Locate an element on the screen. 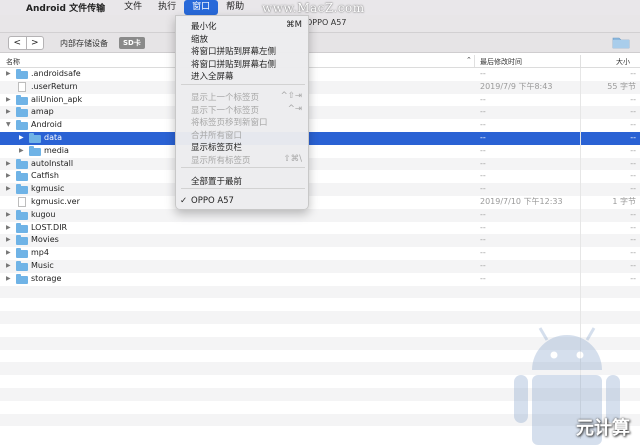 The width and height of the screenshot is (640, 446). sd-card-button: SD卡 is located at coordinates (132, 43).